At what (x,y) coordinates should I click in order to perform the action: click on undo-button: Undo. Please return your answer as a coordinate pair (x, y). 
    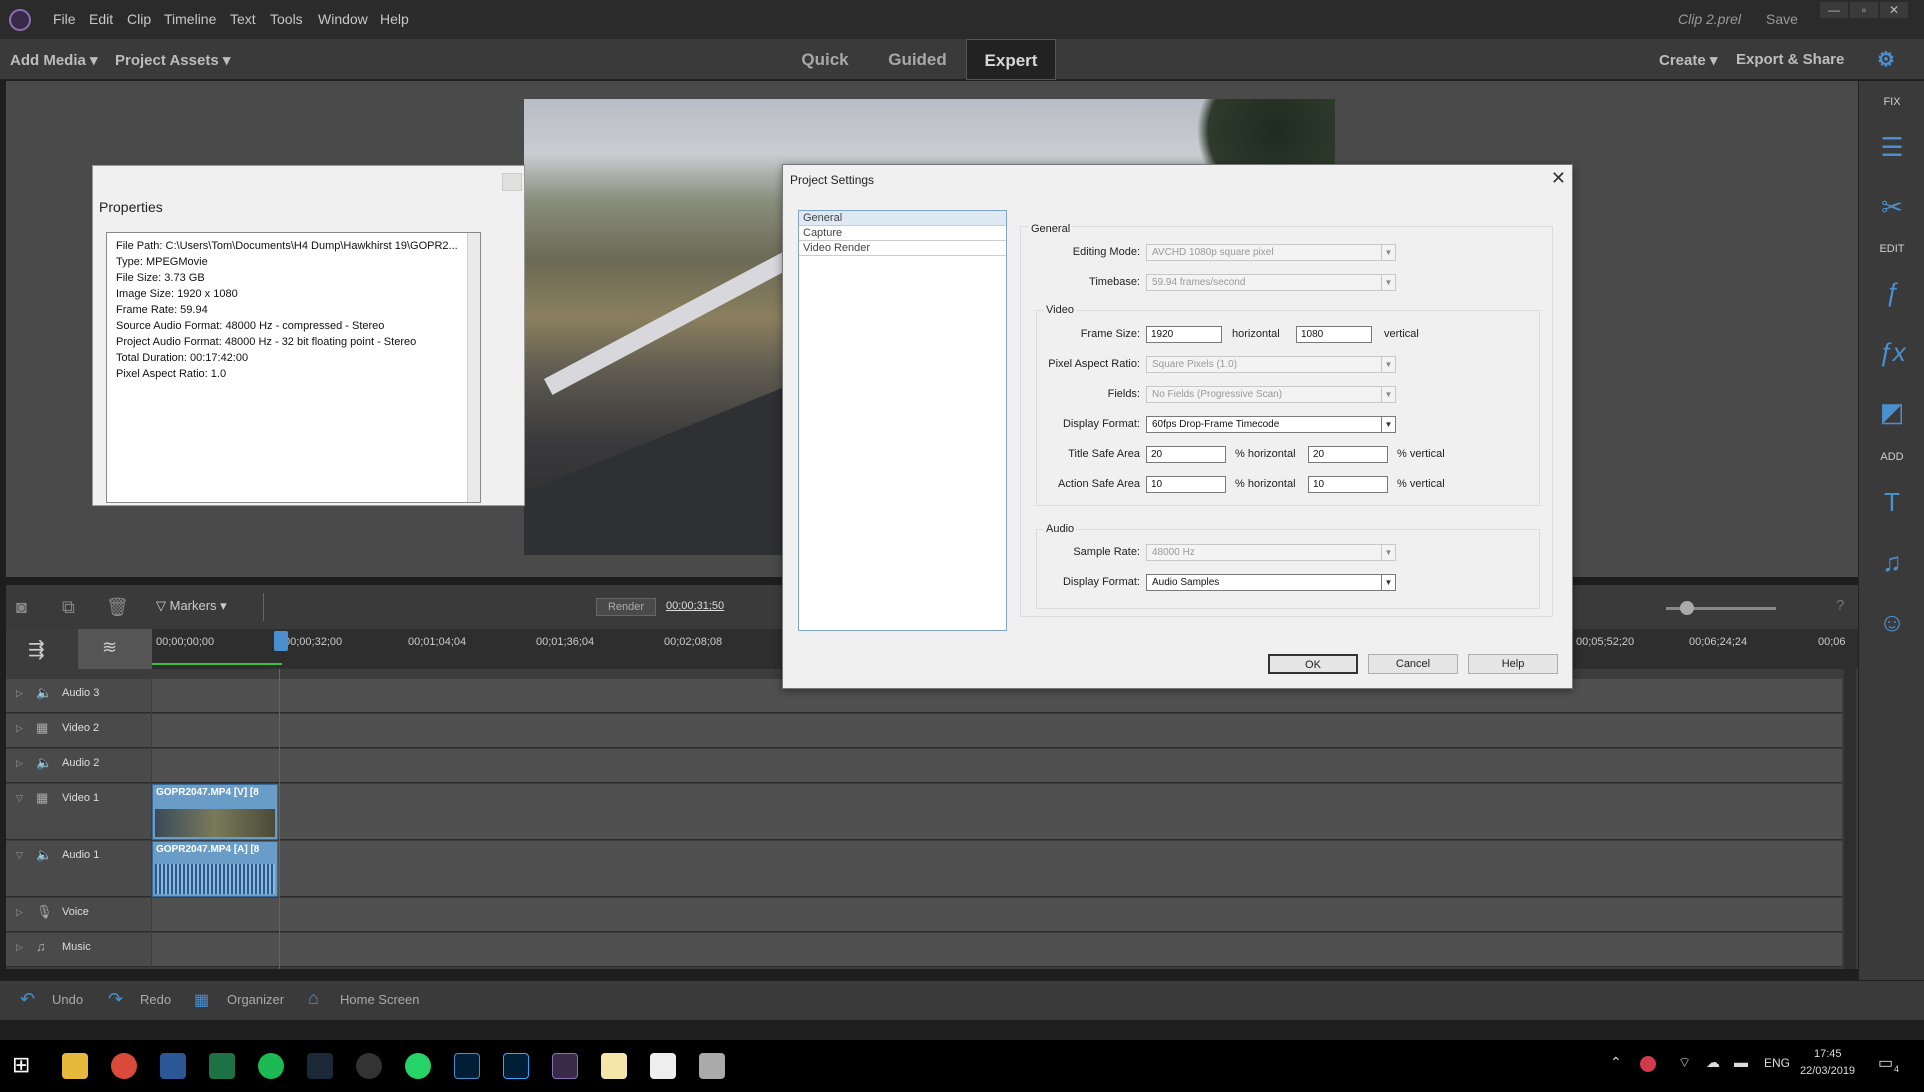
    Looking at the image, I should click on (67, 999).